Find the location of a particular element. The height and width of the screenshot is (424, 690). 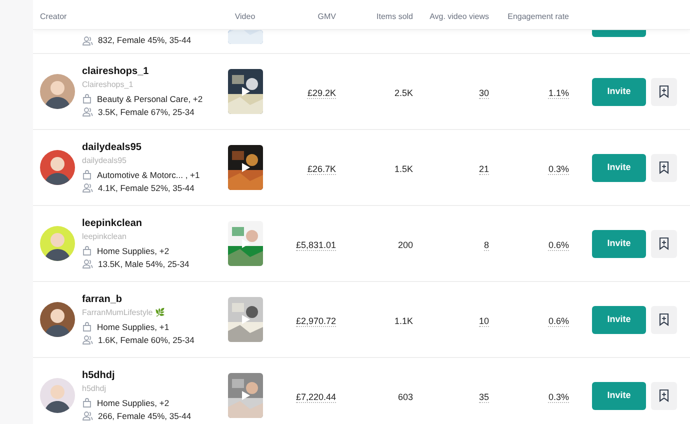

creator-handle: FarranMumLifestyle 🌿 is located at coordinates (124, 312).